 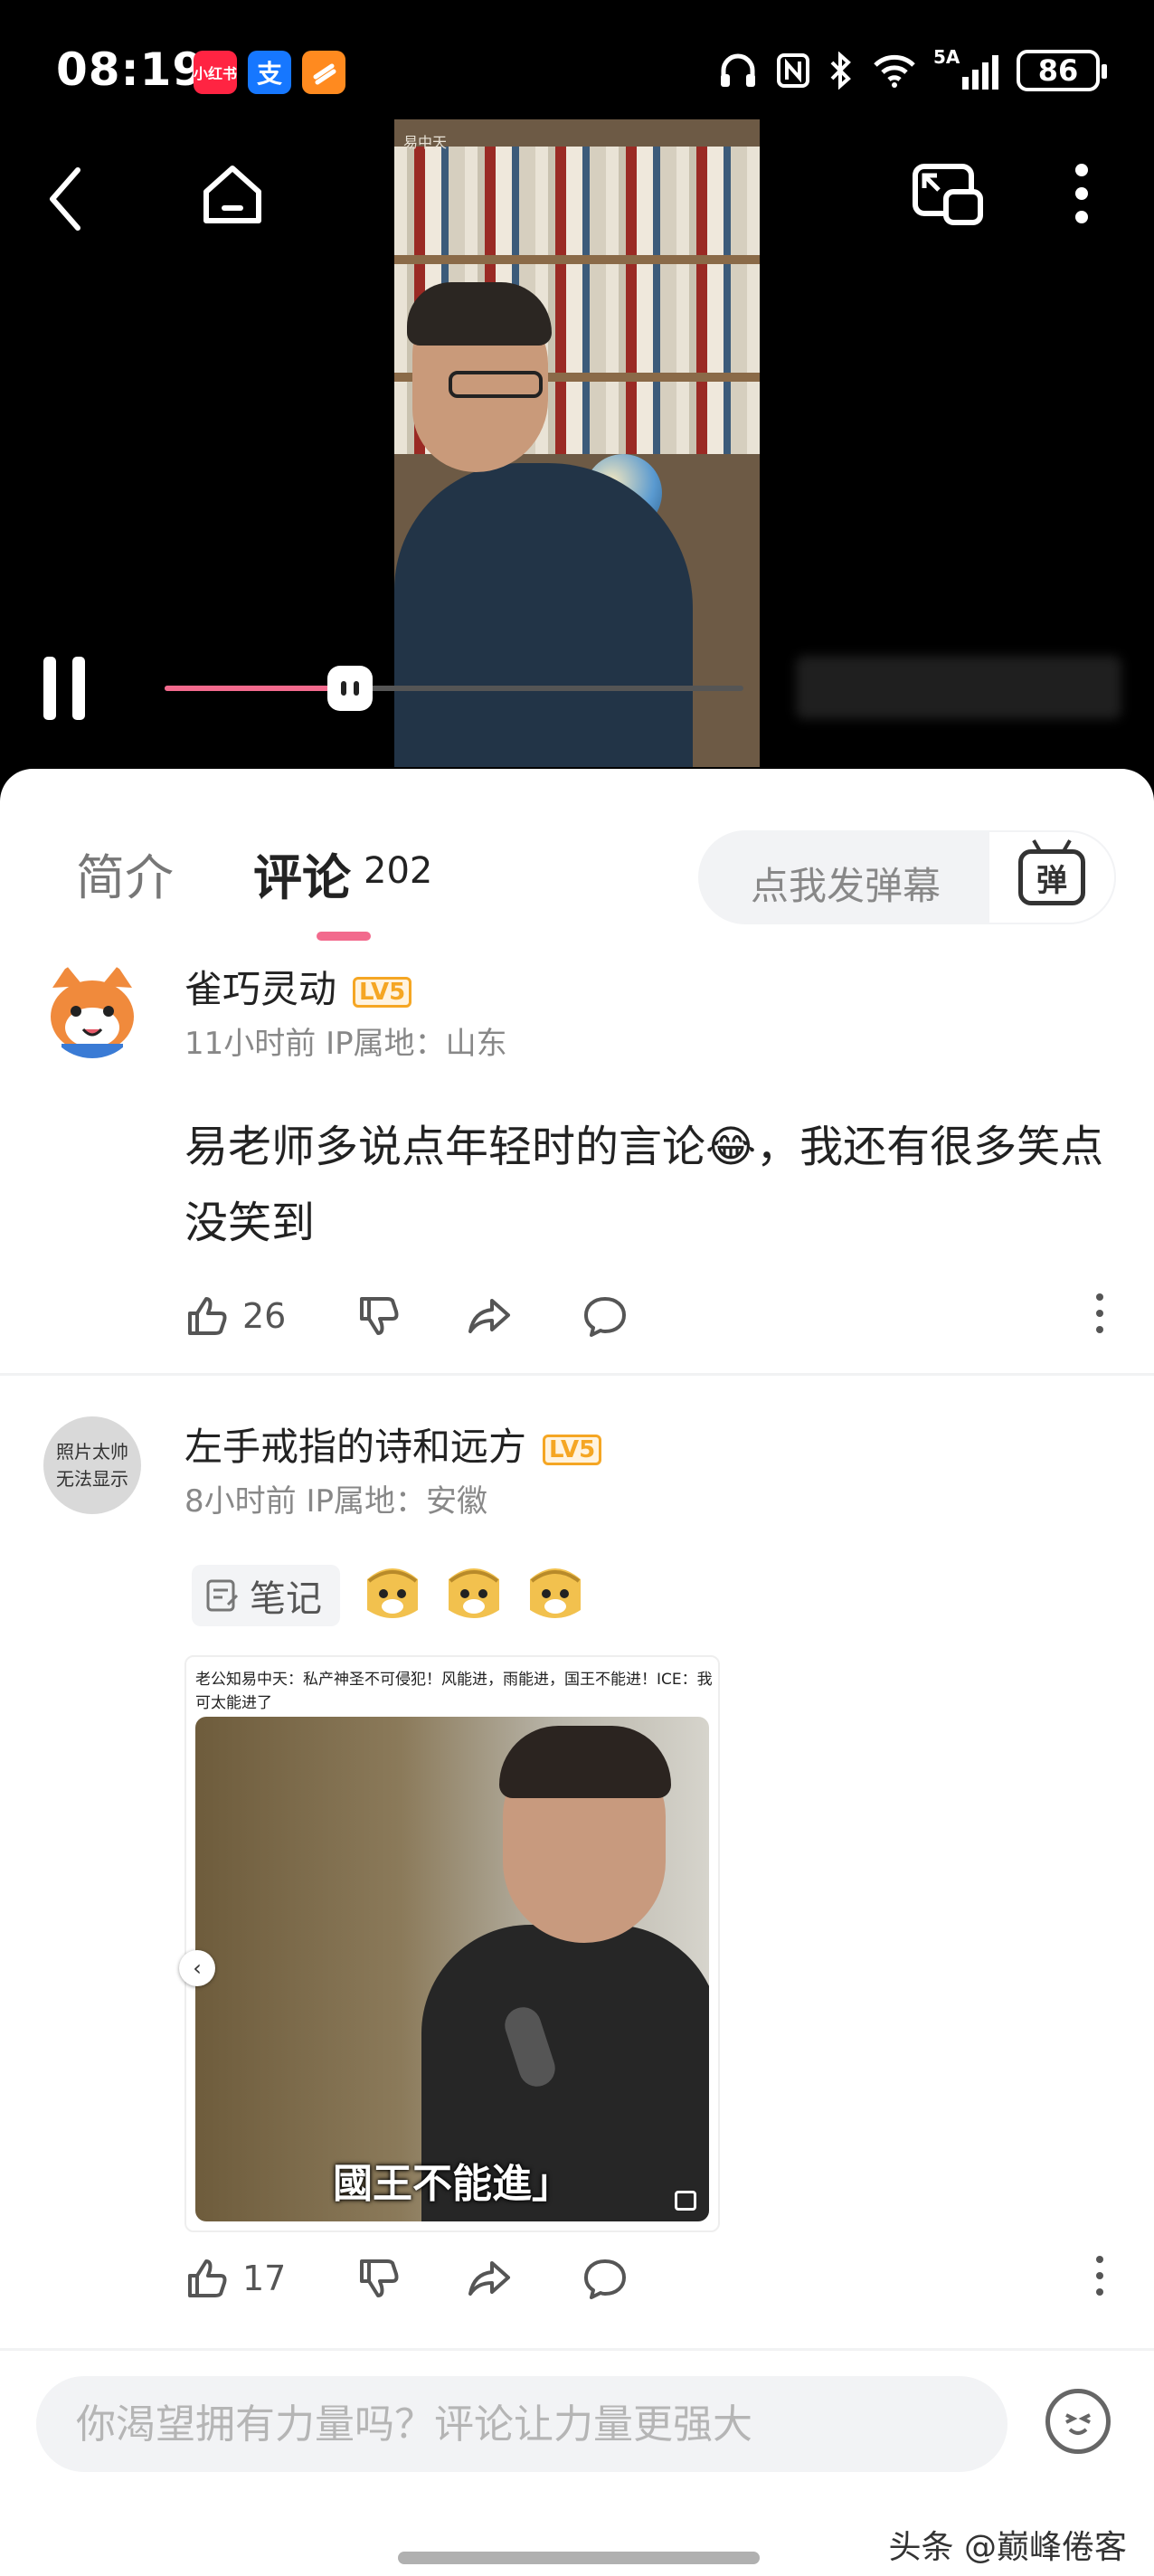 What do you see at coordinates (966, 68) in the screenshot?
I see `signal-indicator: 5A` at bounding box center [966, 68].